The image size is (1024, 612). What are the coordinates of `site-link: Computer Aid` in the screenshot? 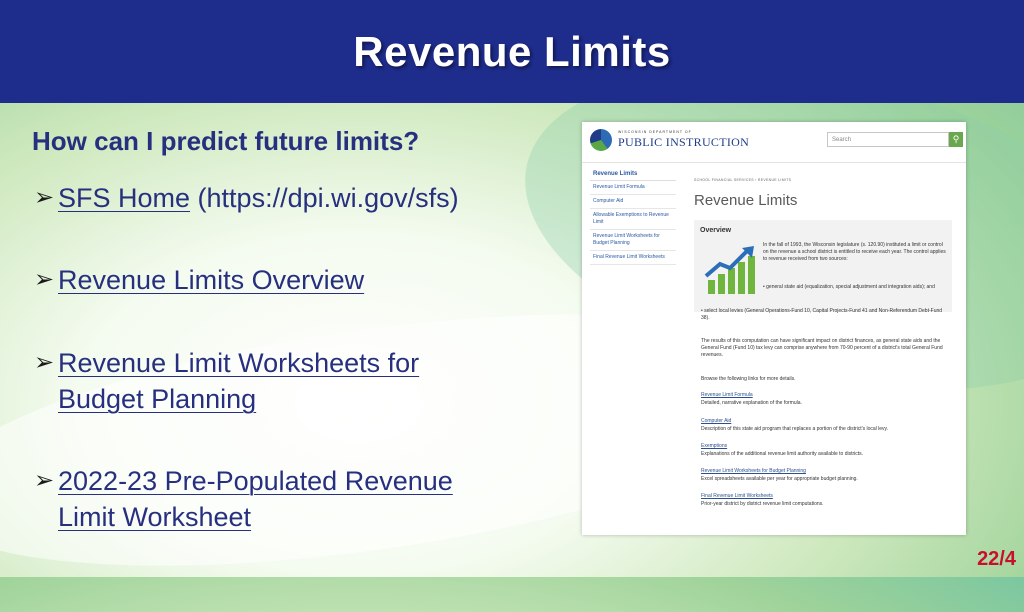 It's located at (716, 421).